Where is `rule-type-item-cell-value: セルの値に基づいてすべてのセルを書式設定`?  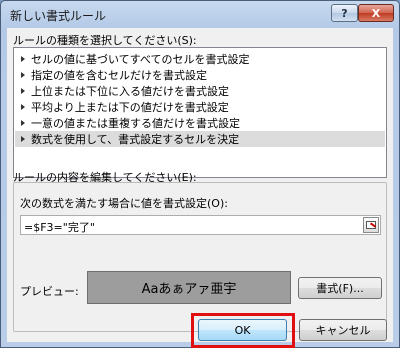
rule-type-item-cell-value: セルの値に基づいてすべてのセルを書式設定 is located at coordinates (200, 59).